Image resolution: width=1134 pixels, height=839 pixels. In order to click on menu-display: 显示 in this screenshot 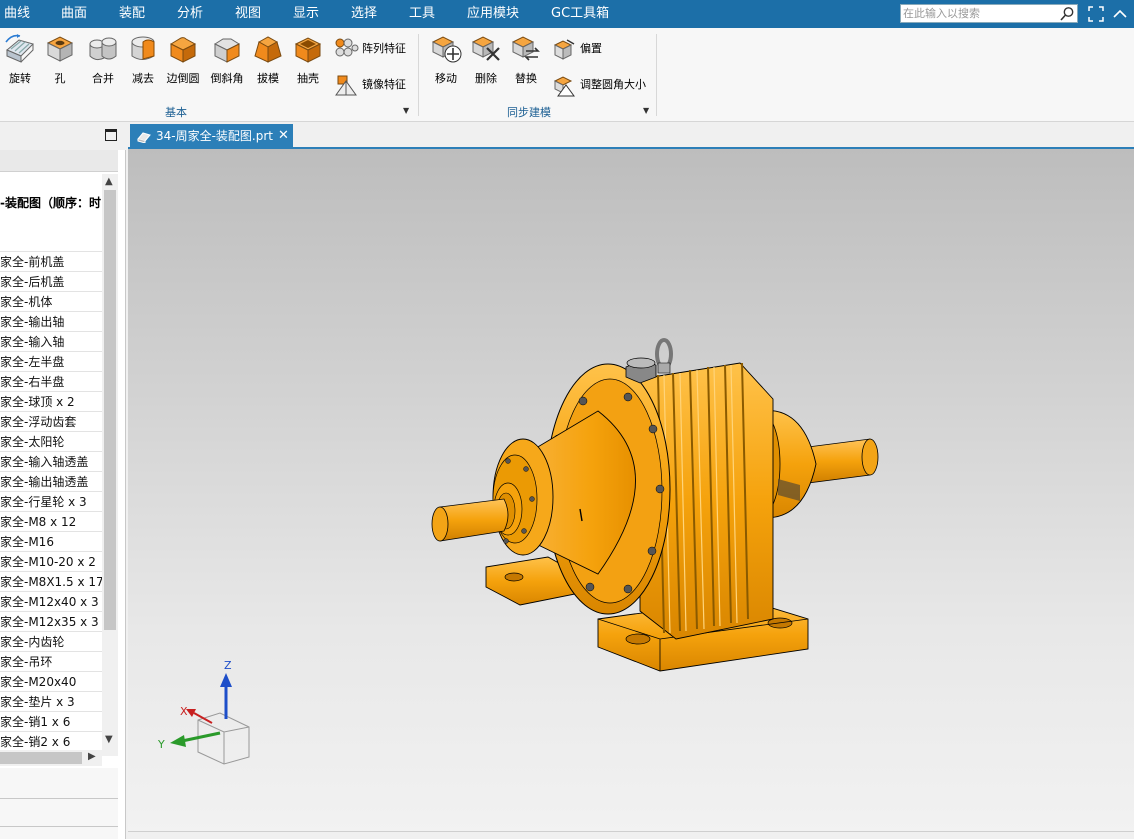, I will do `click(306, 14)`.